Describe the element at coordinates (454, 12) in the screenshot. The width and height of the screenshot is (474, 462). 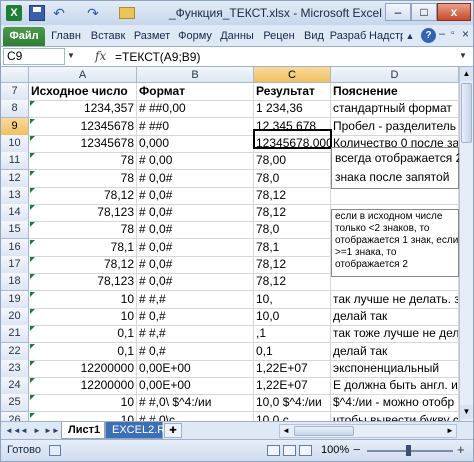
I see `close-button: x` at that location.